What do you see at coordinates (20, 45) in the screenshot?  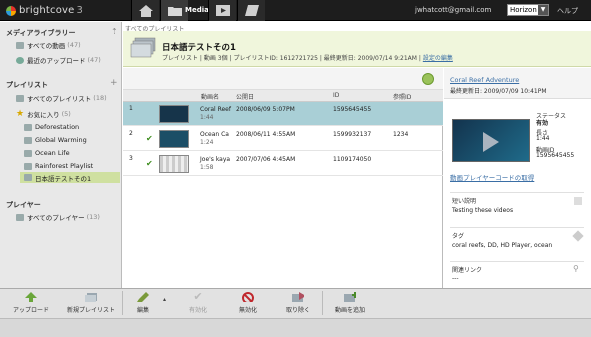 I see `videos-icon` at bounding box center [20, 45].